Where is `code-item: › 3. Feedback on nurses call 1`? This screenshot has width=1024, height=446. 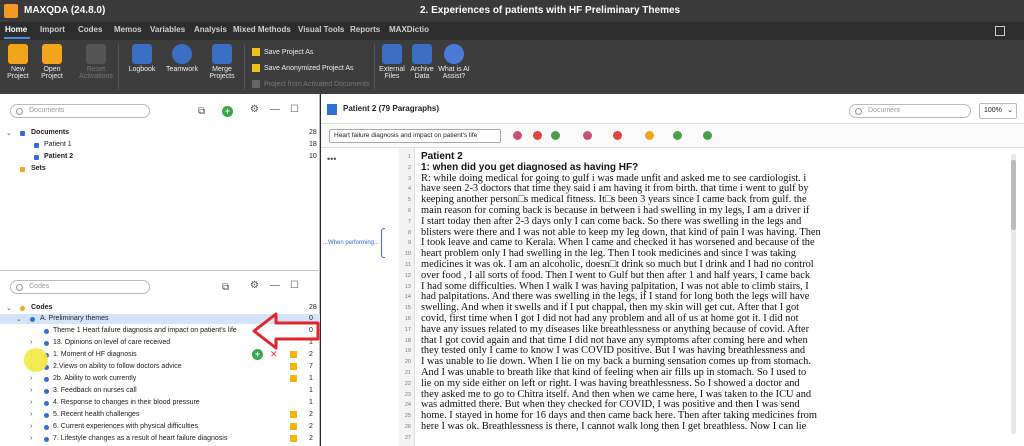 code-item: › 3. Feedback on nurses call 1 is located at coordinates (160, 391).